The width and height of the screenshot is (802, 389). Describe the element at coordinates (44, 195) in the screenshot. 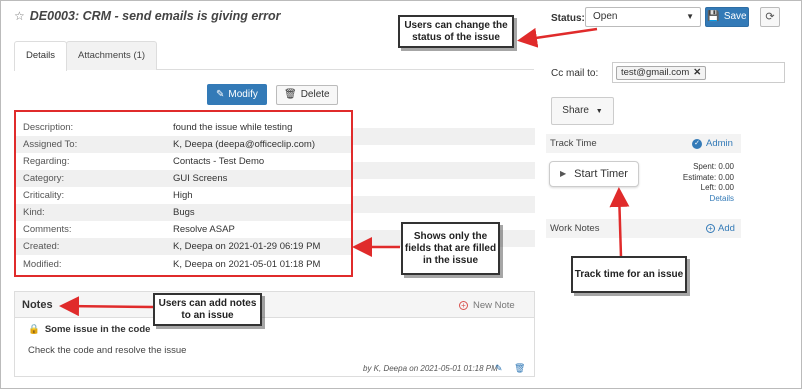

I see `field-label: Criticality:` at that location.